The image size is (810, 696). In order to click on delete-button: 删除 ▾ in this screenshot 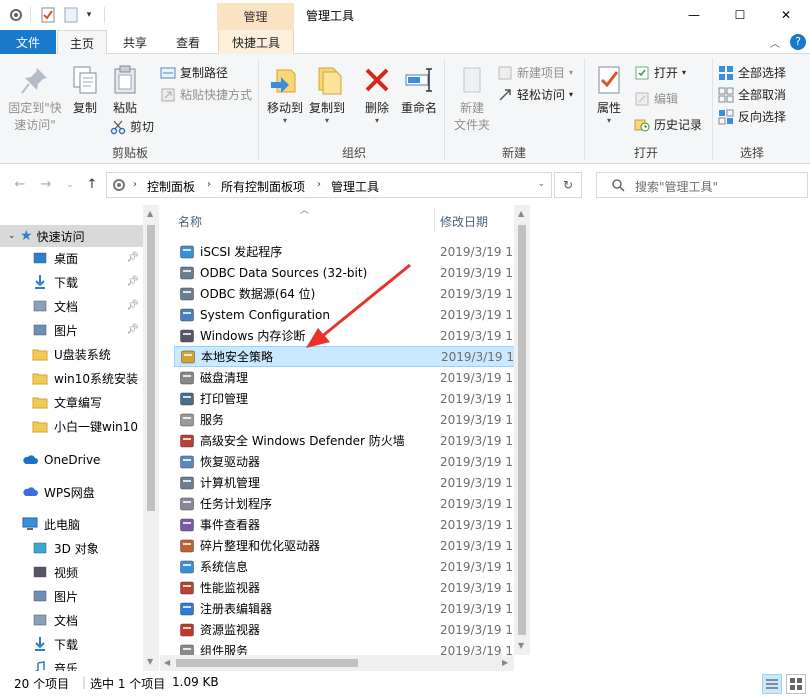, I will do `click(377, 94)`.